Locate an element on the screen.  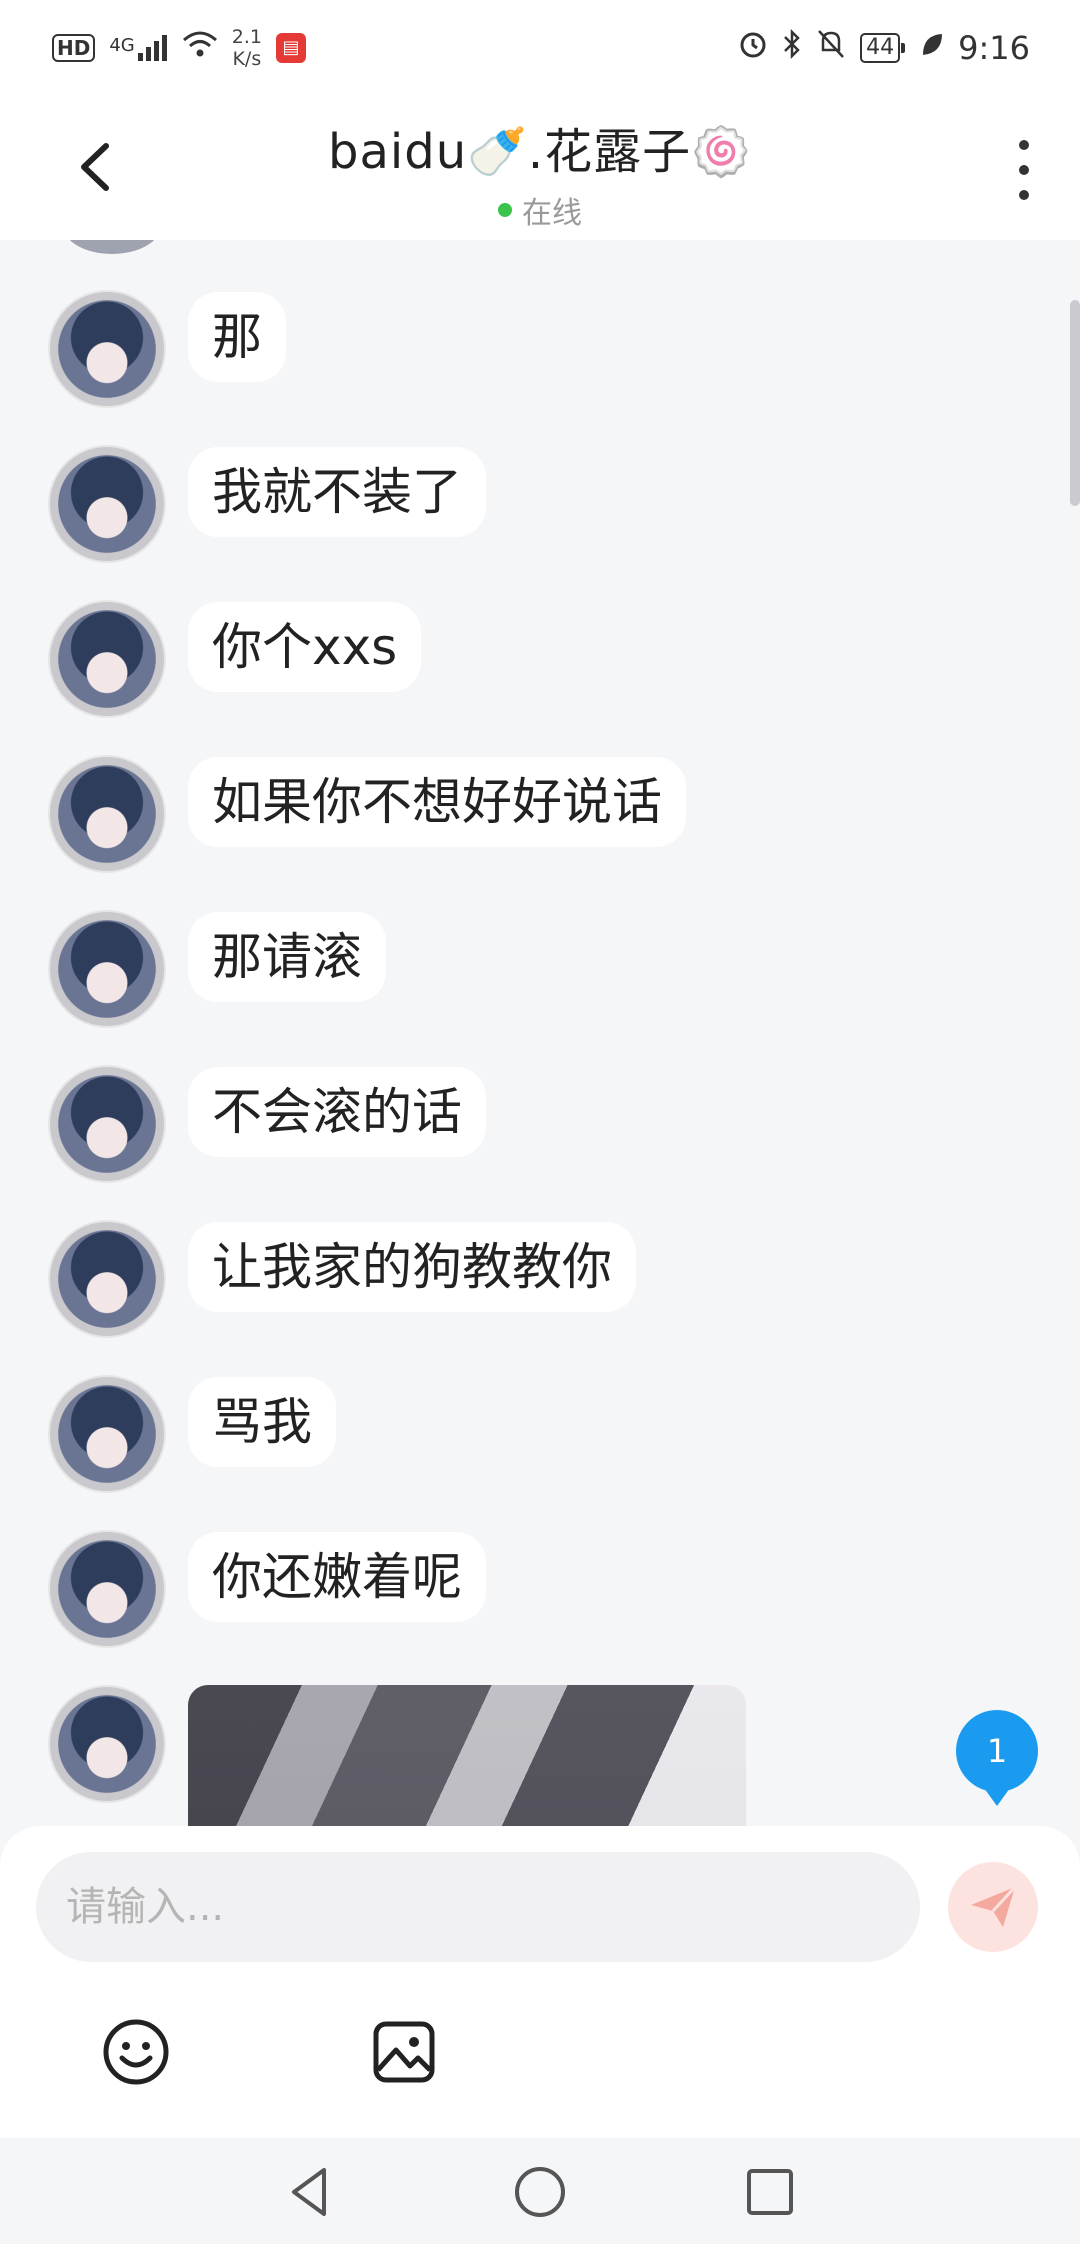
nav-back-button is located at coordinates (310, 2192).